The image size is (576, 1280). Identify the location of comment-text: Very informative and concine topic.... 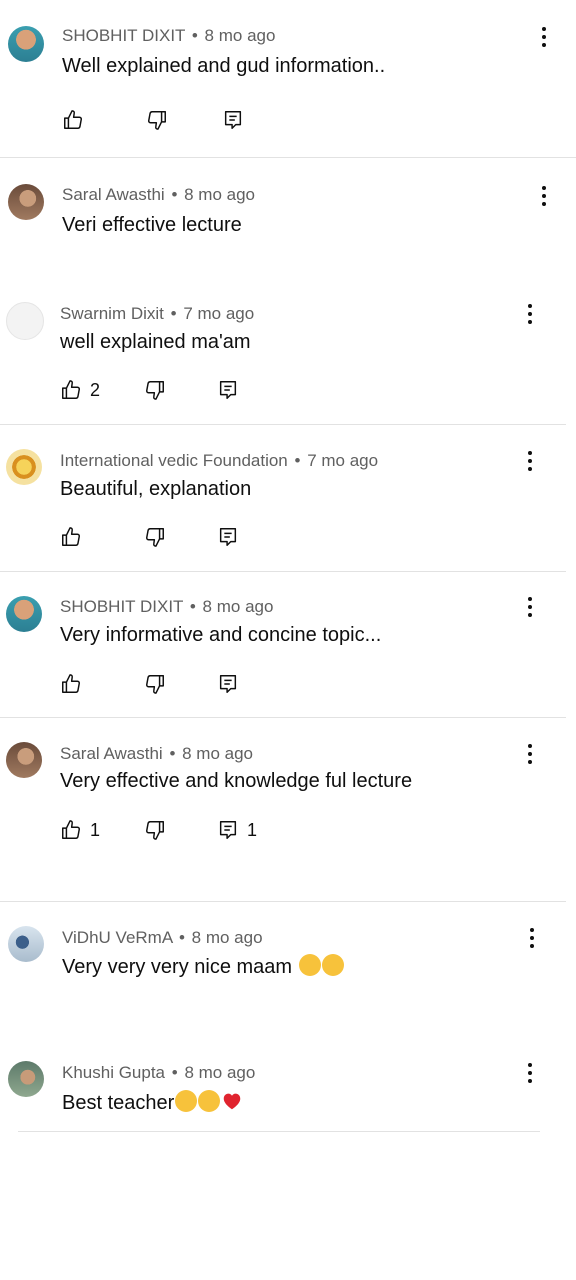
(221, 635).